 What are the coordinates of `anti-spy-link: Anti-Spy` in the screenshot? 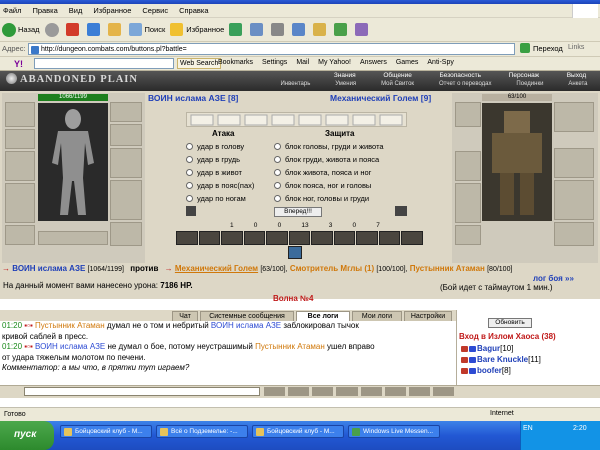 It's located at (440, 62).